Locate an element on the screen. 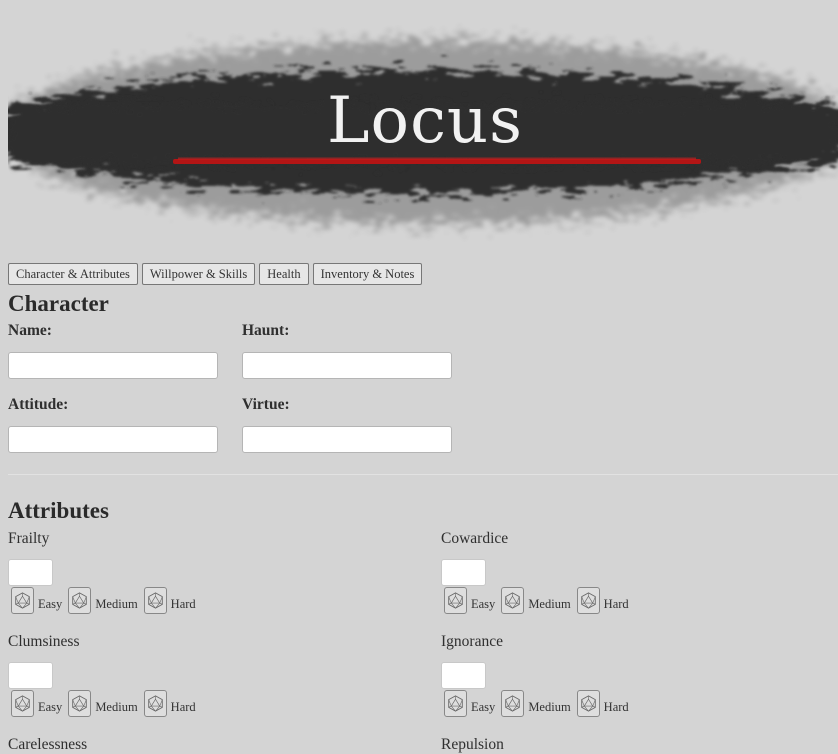 Image resolution: width=838 pixels, height=754 pixels. roll-buttons-frailty: Easy Medium Hard is located at coordinates (106, 600).